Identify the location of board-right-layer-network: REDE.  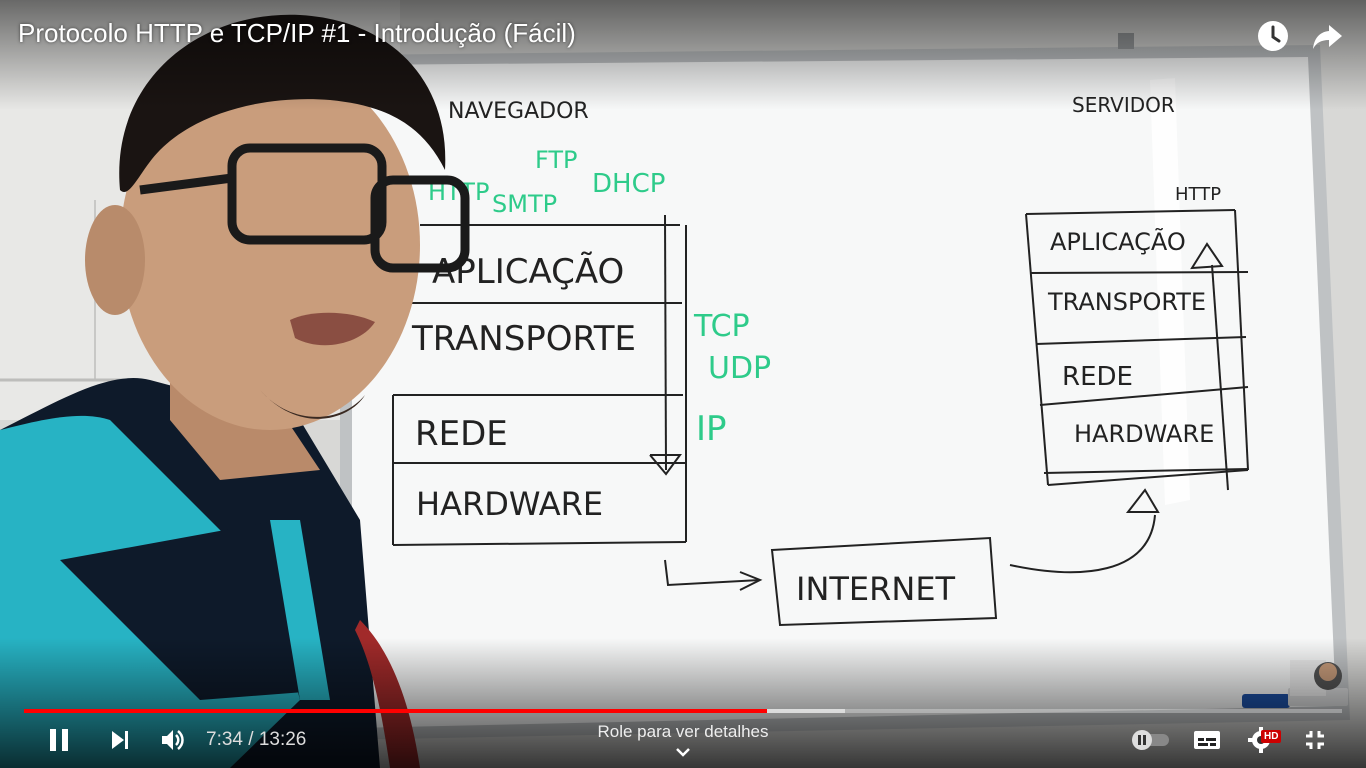
(1097, 377).